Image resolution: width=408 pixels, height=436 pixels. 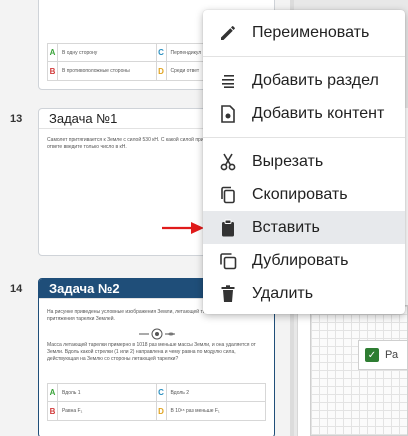 What do you see at coordinates (228, 114) in the screenshot?
I see `document-icon` at bounding box center [228, 114].